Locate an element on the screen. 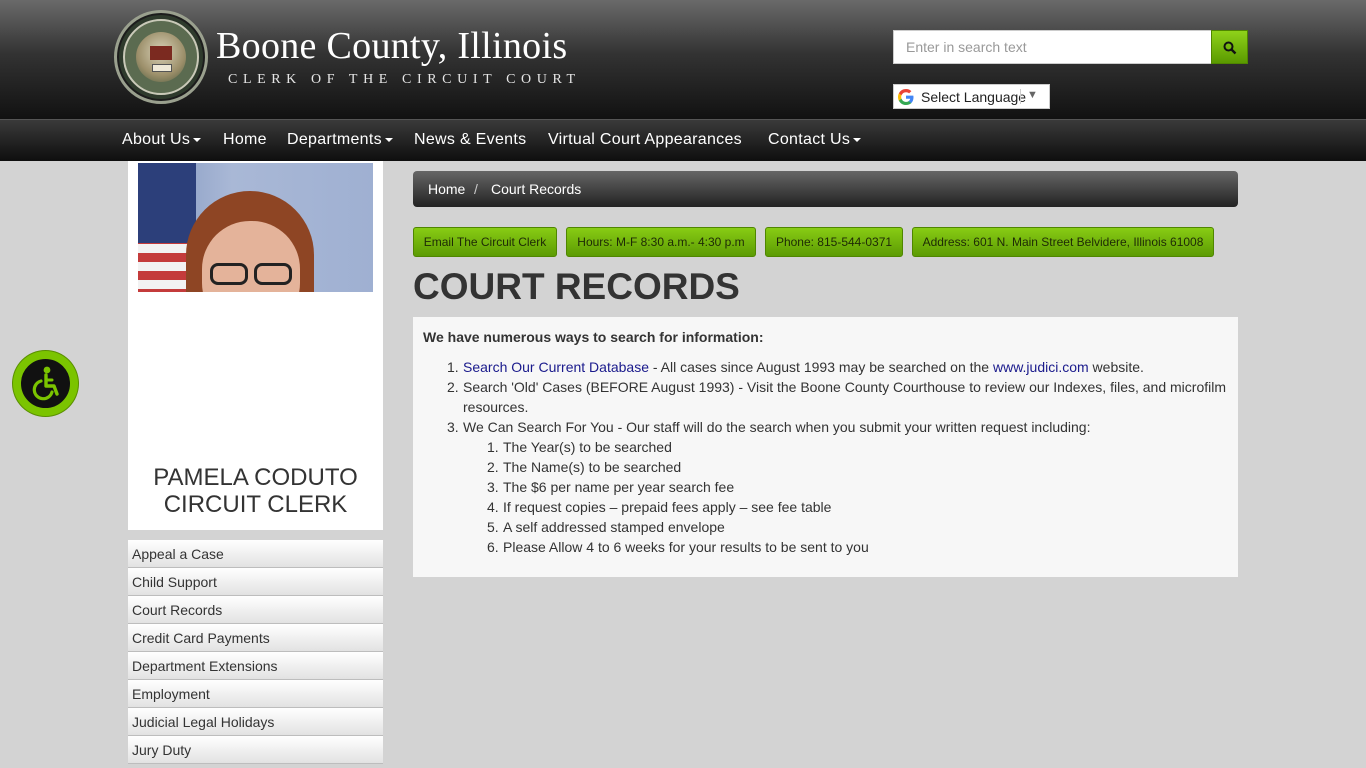  nav-virtual-court: Virtual Court Appearances is located at coordinates (645, 140).